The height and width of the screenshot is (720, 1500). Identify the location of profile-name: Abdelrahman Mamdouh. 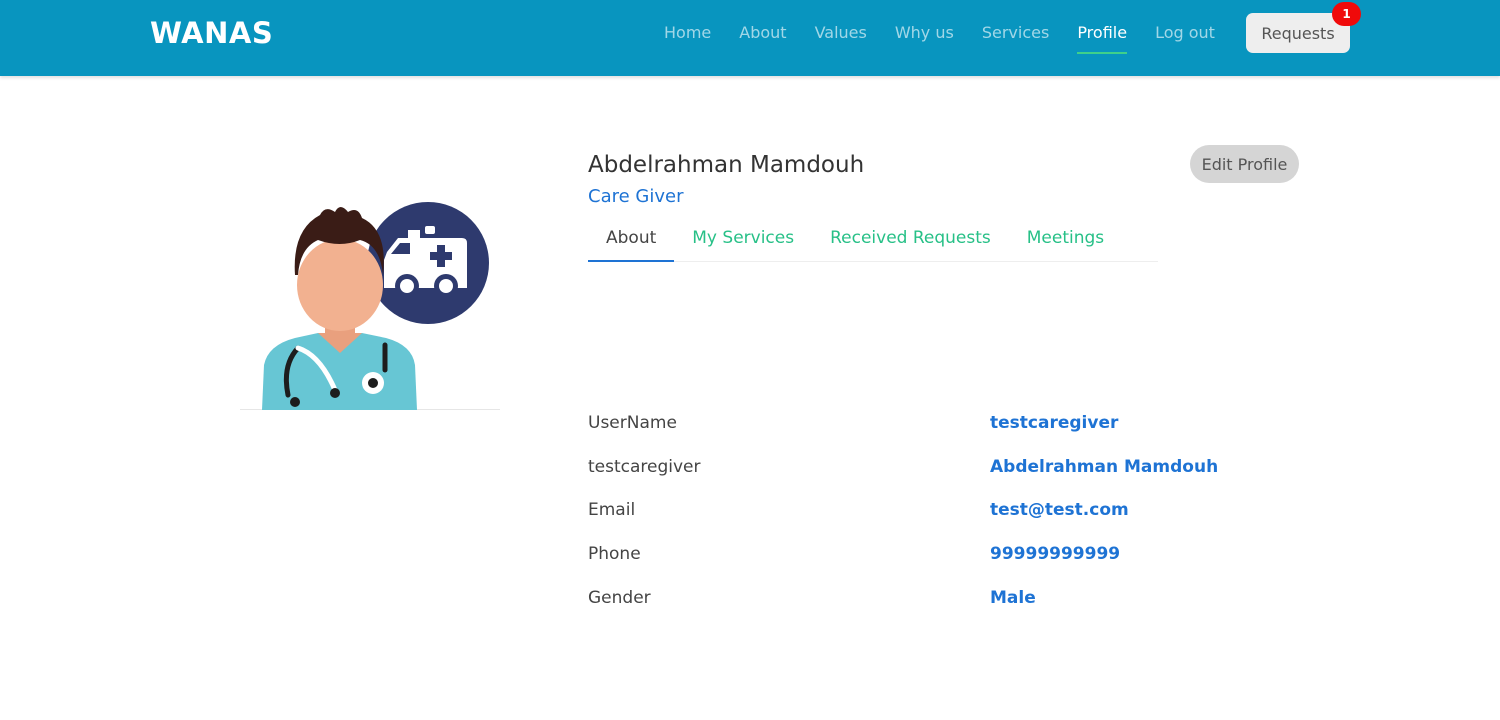
(726, 165).